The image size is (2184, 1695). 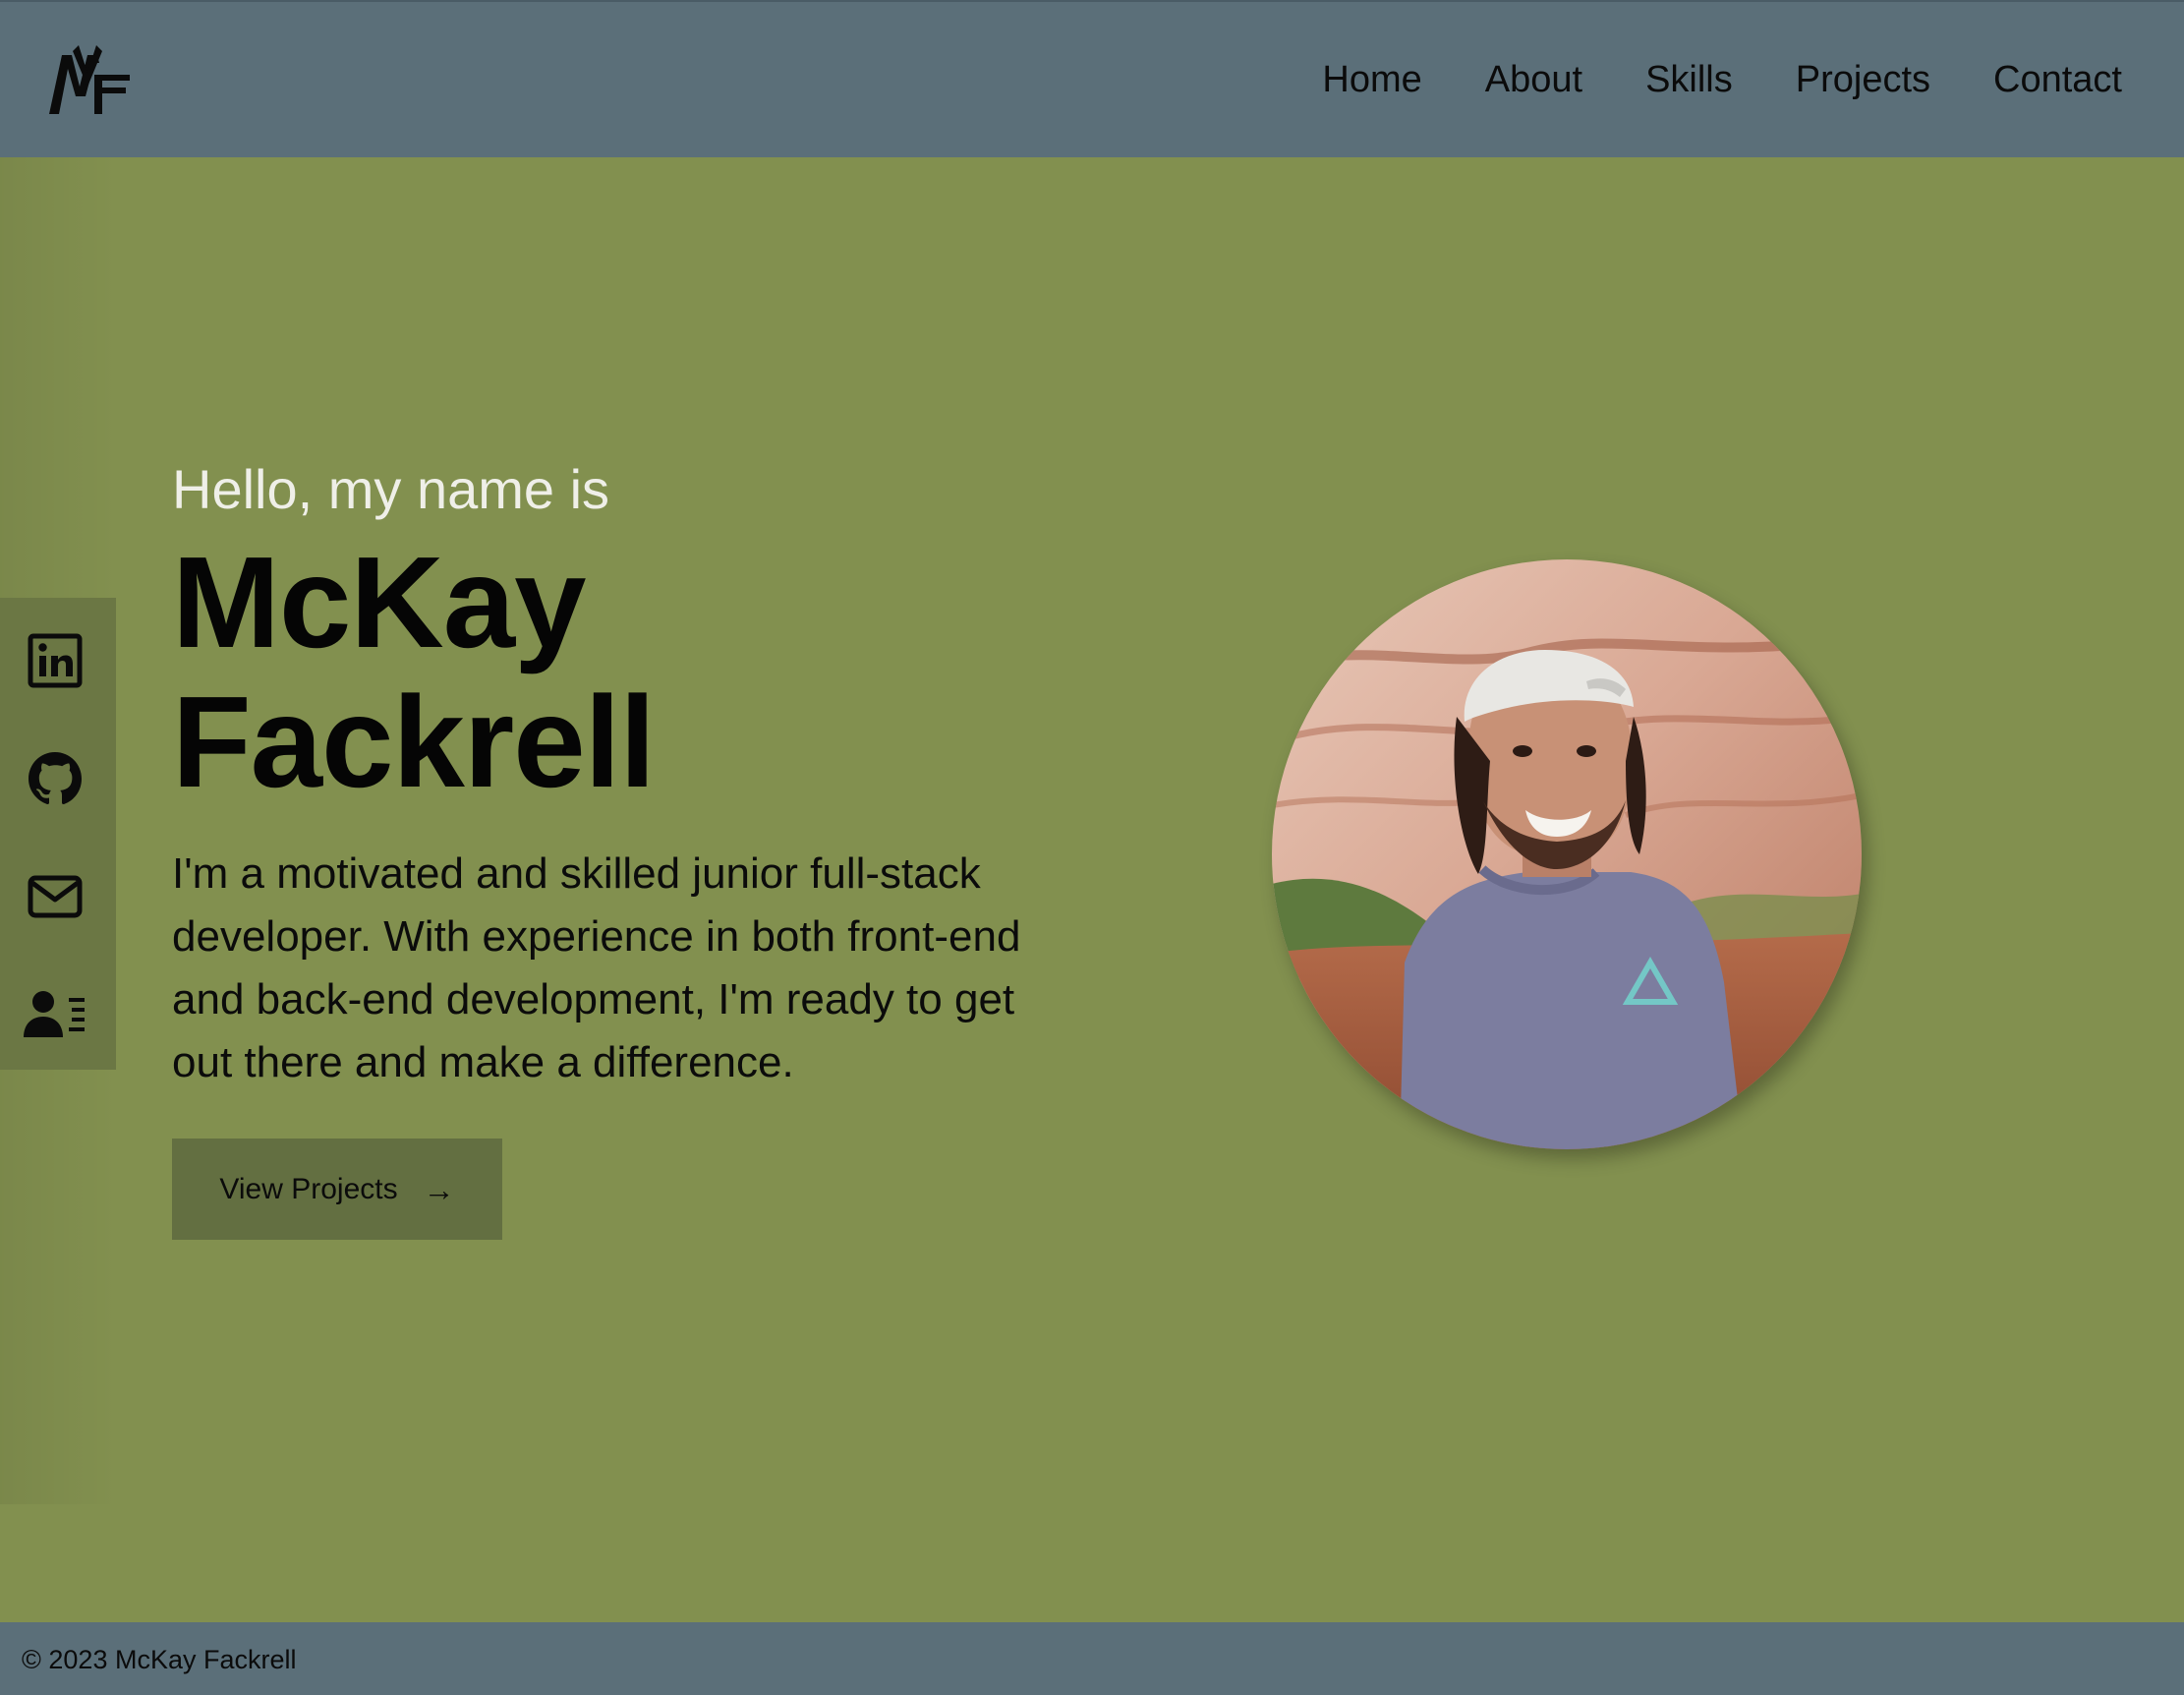 What do you see at coordinates (159, 1659) in the screenshot?
I see `copyright-text: © 2023 McKay Fackrell` at bounding box center [159, 1659].